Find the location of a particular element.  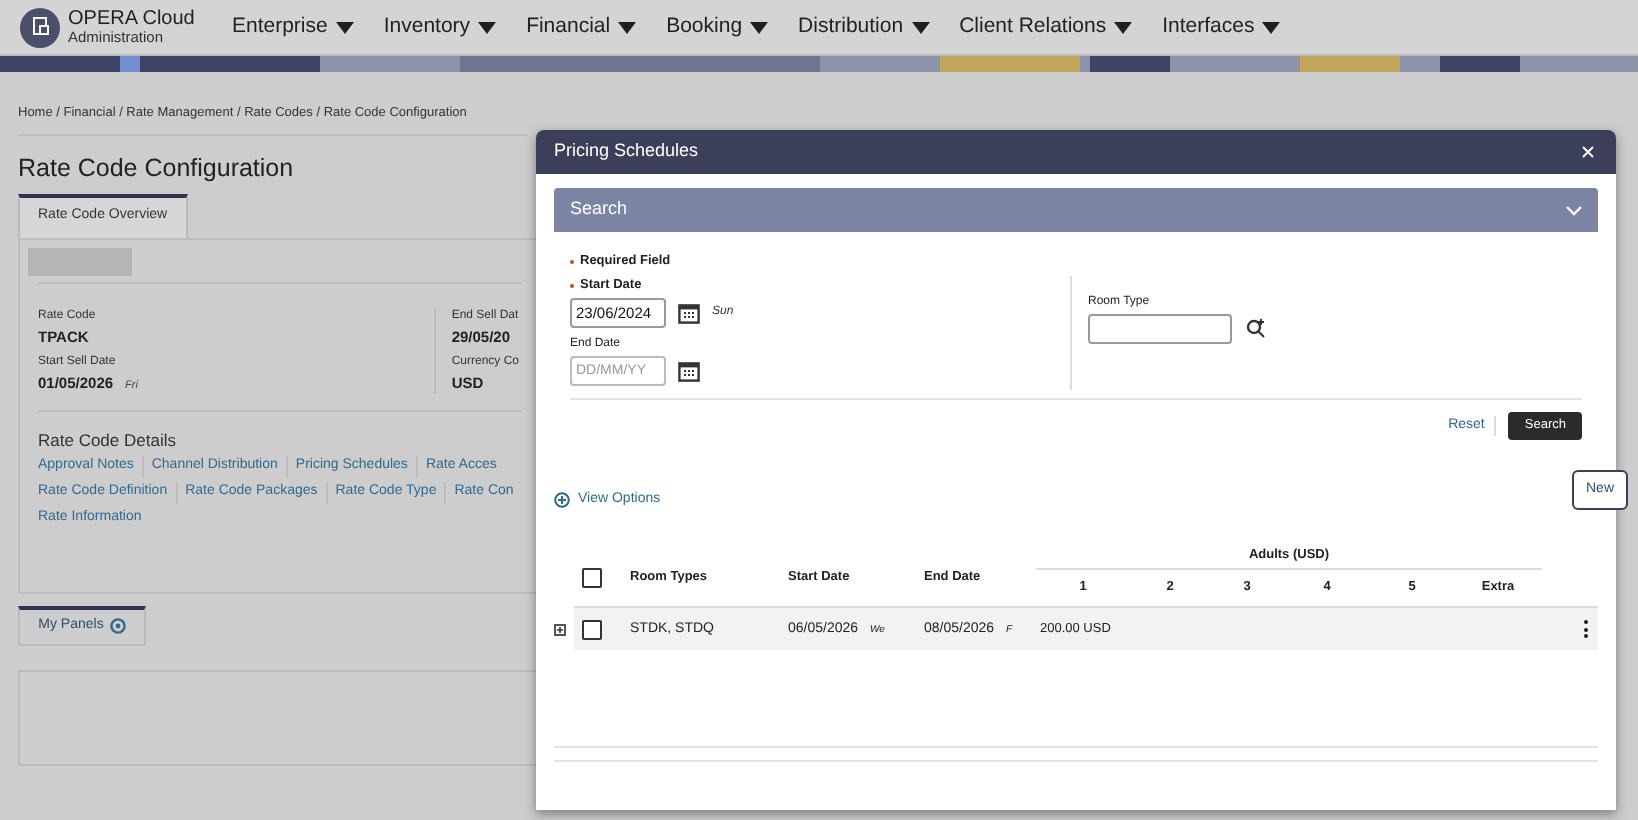

chevron-icon is located at coordinates (1574, 210).